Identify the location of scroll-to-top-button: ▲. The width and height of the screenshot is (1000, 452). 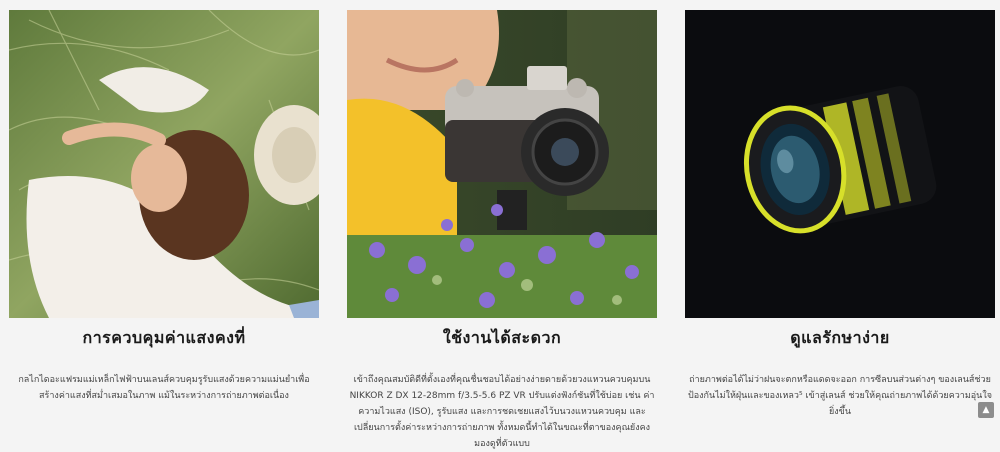
(986, 410).